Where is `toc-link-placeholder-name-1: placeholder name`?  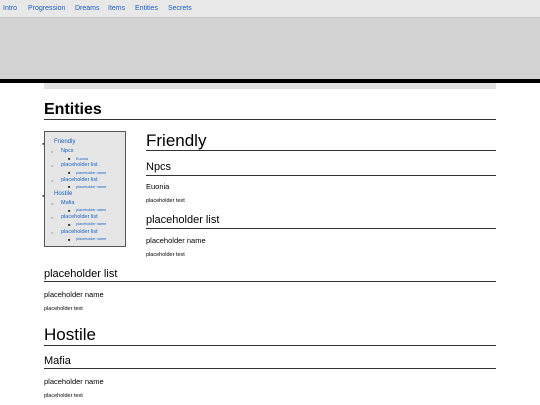
toc-link-placeholder-name-1: placeholder name is located at coordinates (91, 173).